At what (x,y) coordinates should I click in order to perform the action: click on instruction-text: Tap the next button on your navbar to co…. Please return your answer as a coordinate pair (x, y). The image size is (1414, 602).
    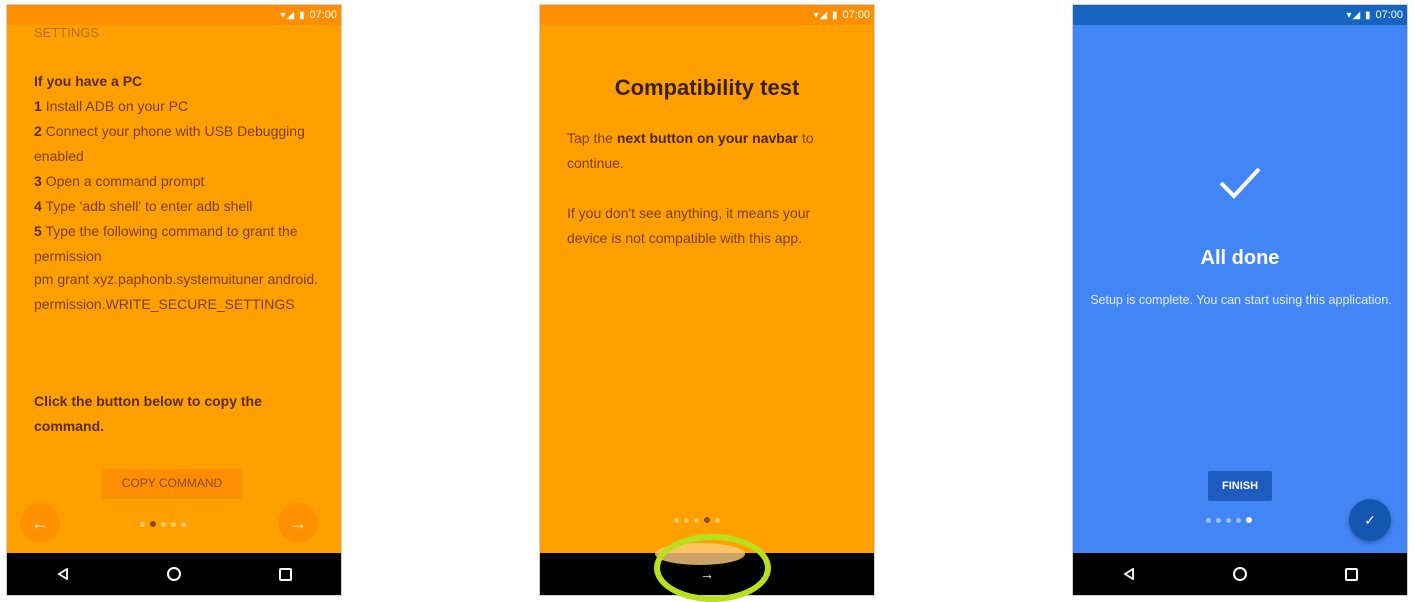
    Looking at the image, I should click on (690, 150).